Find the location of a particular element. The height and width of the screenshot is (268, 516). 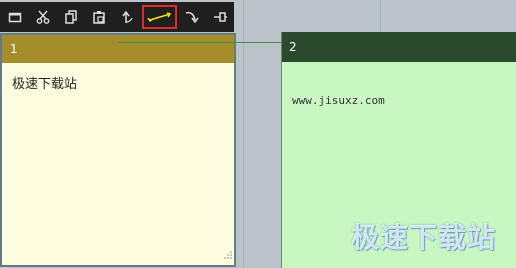

new-note-icon is located at coordinates (15, 17).